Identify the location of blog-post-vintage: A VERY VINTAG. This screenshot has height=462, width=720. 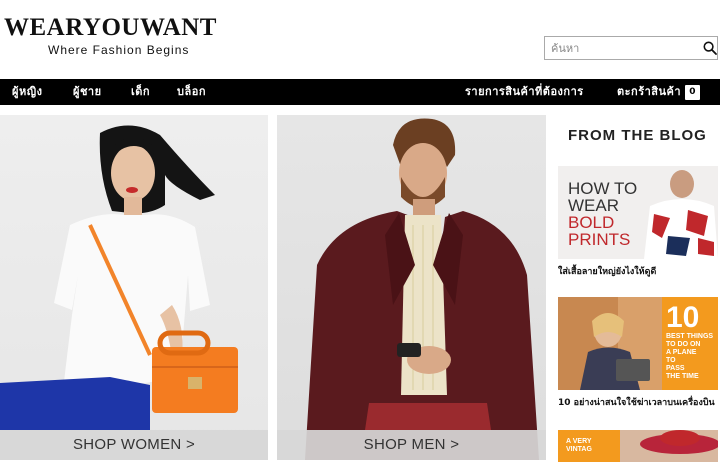
(638, 446).